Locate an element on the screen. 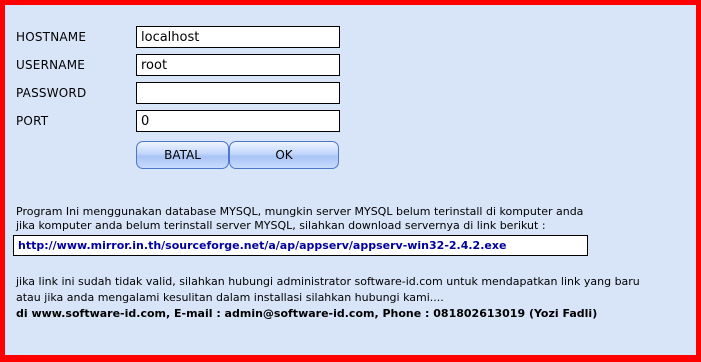 The image size is (701, 362). port-label: PORT is located at coordinates (32, 121).